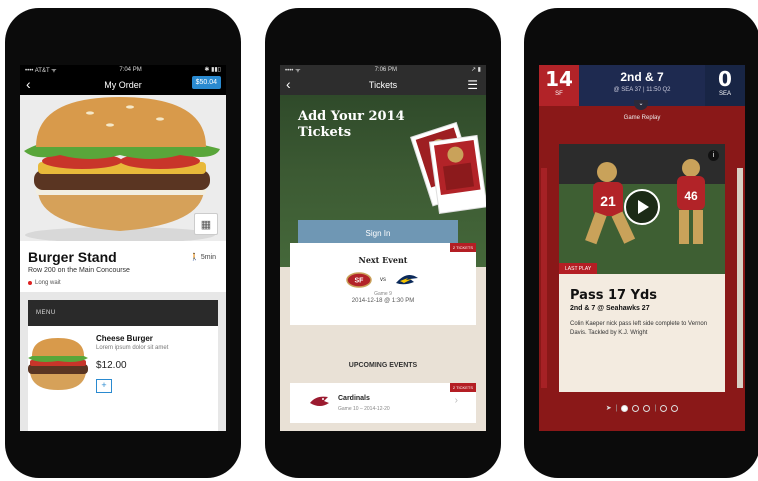 This screenshot has height=481, width=758. Describe the element at coordinates (559, 94) in the screenshot. I see `home-team: SF` at that location.